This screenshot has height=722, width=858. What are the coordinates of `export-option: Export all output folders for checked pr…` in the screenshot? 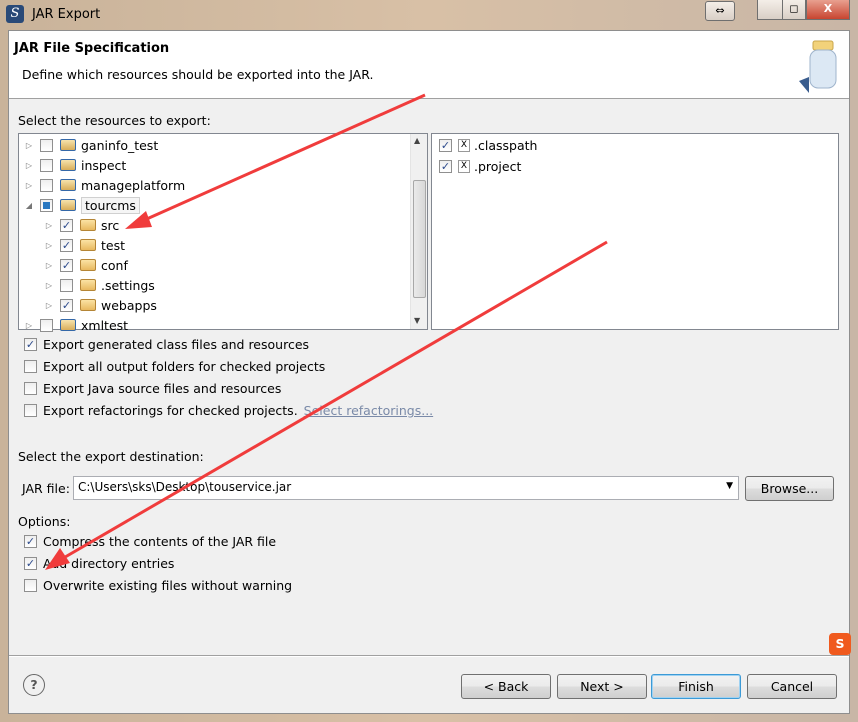 It's located at (174, 366).